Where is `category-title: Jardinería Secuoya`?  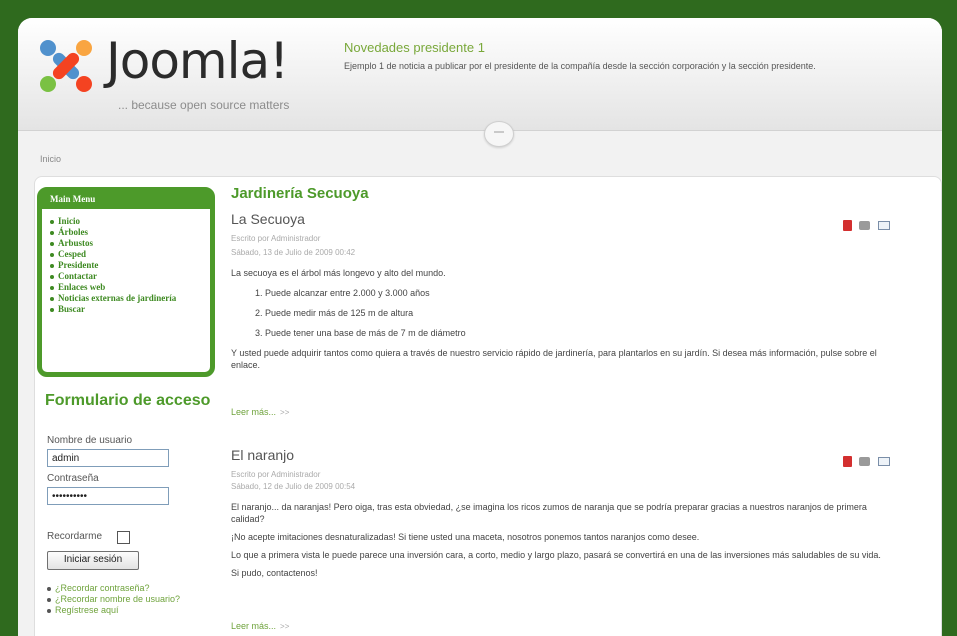
category-title: Jardinería Secuoya is located at coordinates (300, 193).